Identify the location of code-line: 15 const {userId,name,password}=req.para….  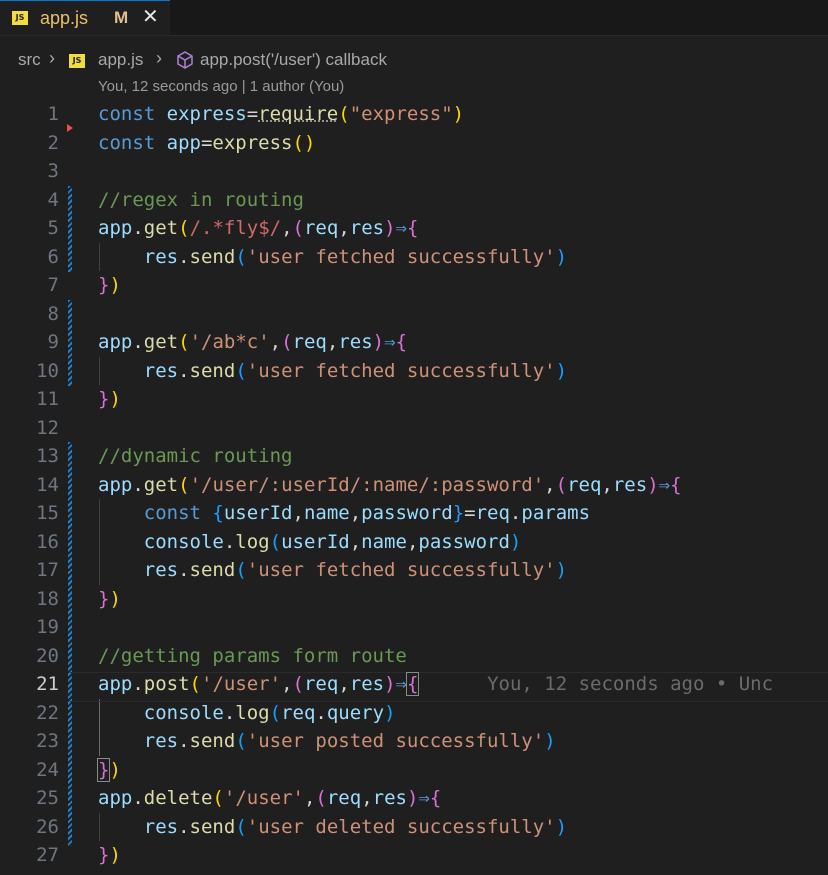
(414, 513).